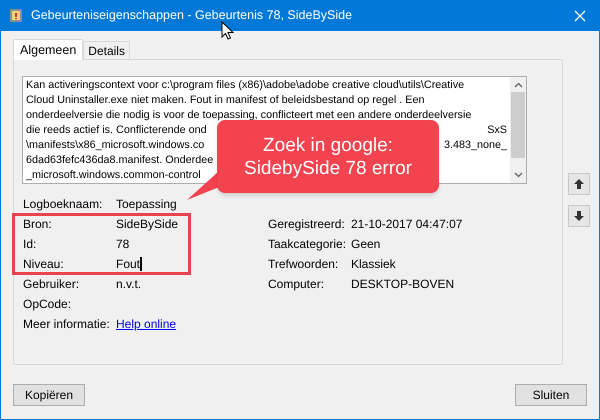 This screenshot has width=600, height=420. I want to click on help-link: Help online, so click(146, 324).